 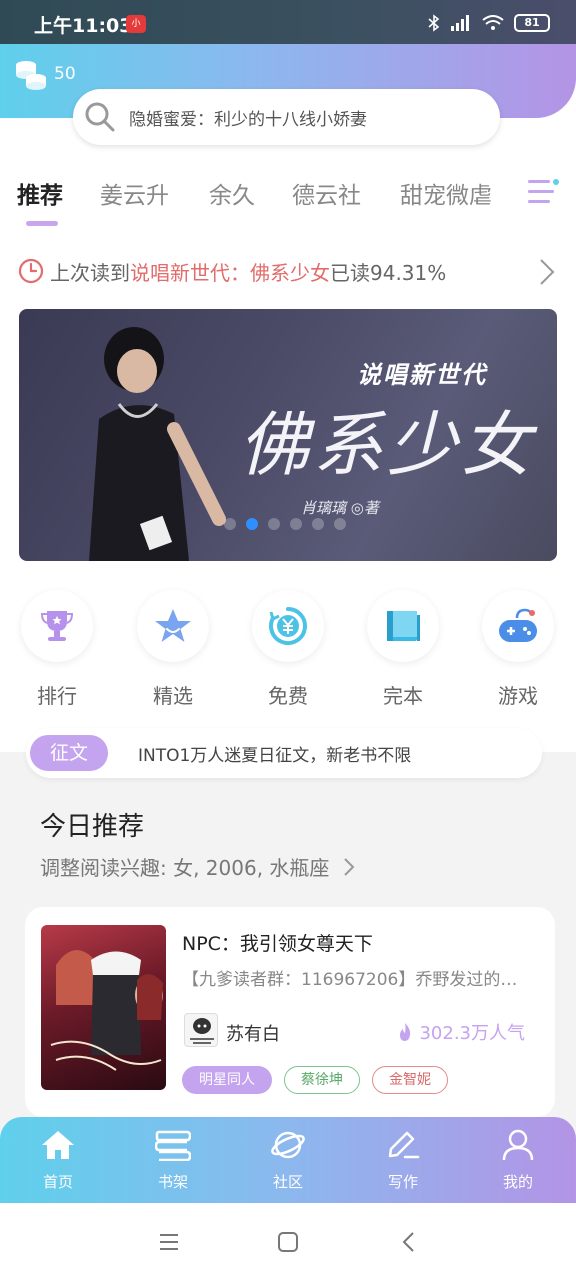 I want to click on quick-games: 游戏, so click(x=518, y=649).